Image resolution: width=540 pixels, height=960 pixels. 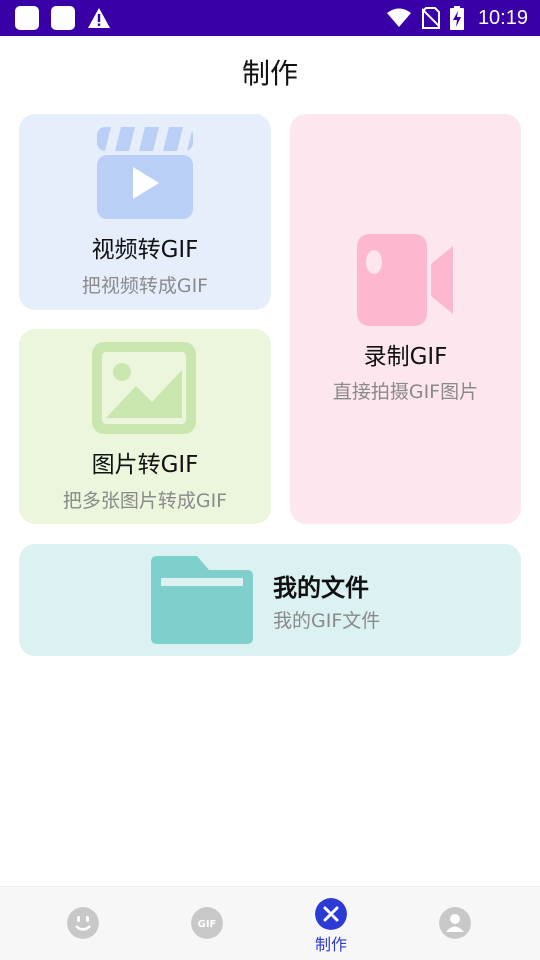 I want to click on nav-item-profile, so click(x=455, y=923).